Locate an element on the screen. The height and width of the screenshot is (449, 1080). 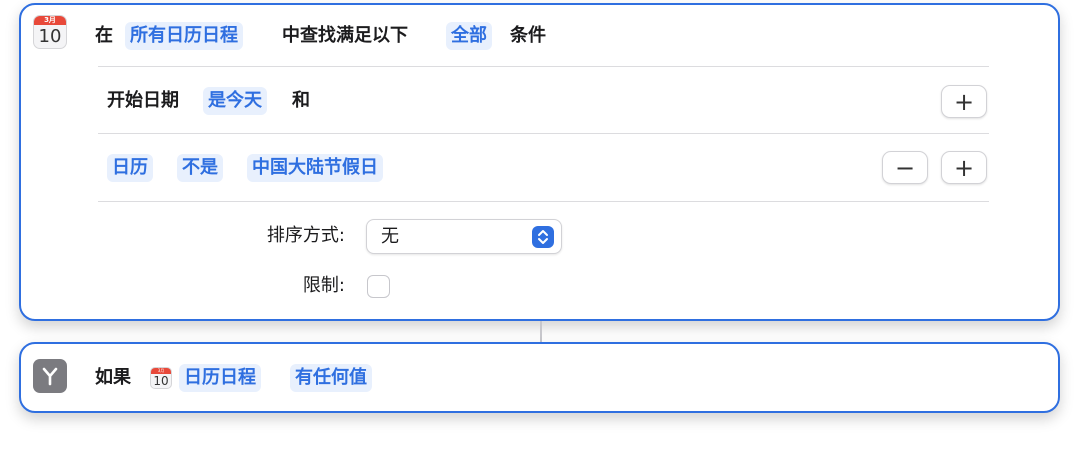
calendar-icon-month: 3月 is located at coordinates (50, 20).